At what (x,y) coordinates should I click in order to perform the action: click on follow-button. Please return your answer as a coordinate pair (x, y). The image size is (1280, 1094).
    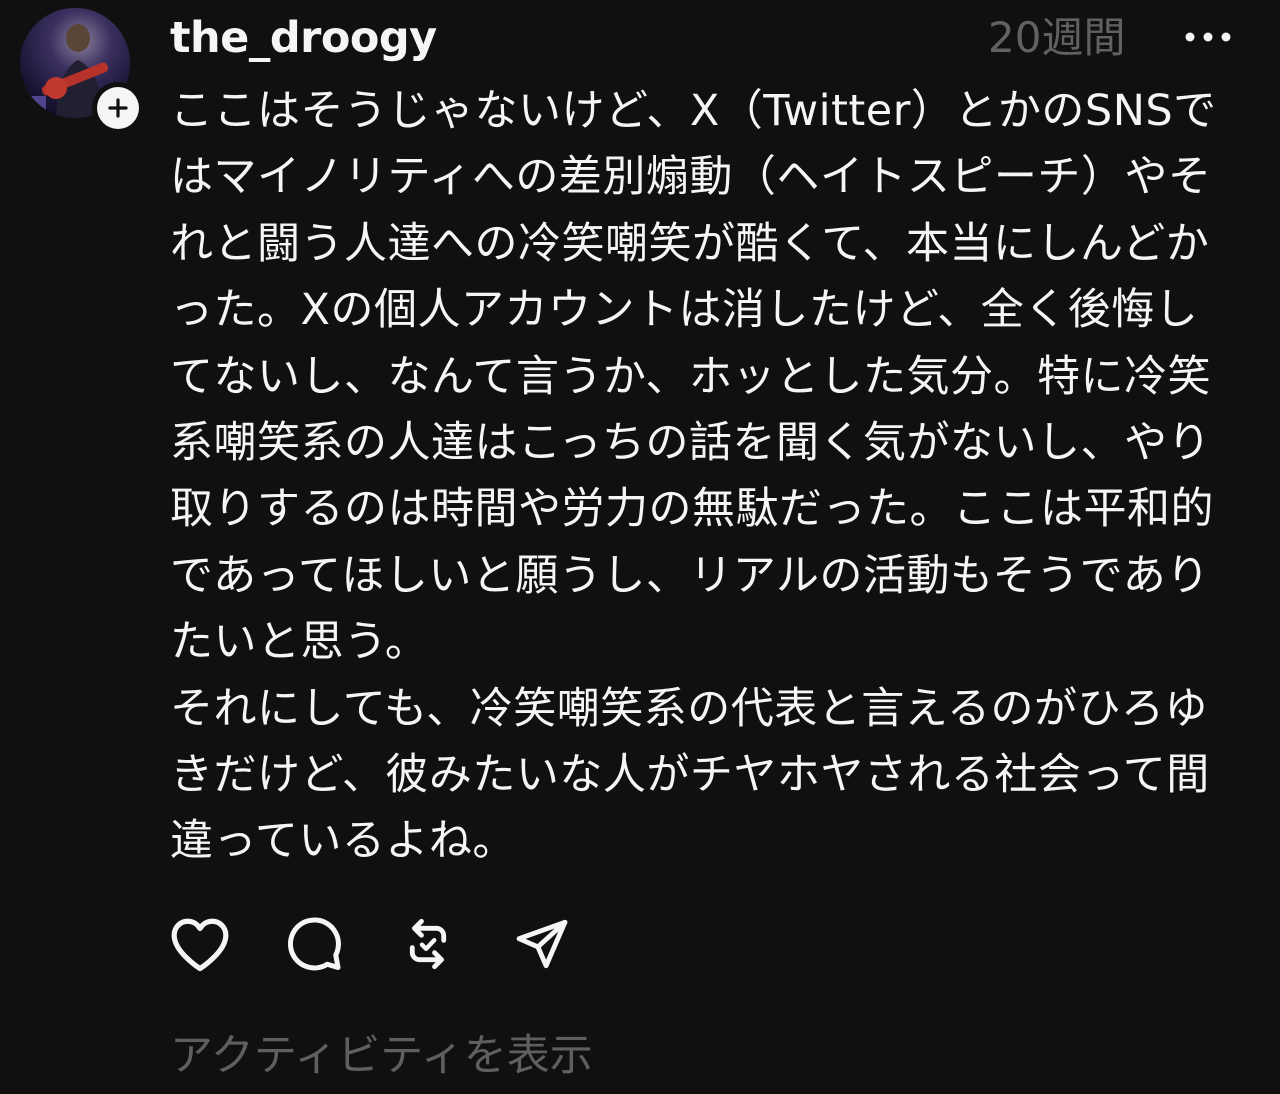
    Looking at the image, I should click on (118, 108).